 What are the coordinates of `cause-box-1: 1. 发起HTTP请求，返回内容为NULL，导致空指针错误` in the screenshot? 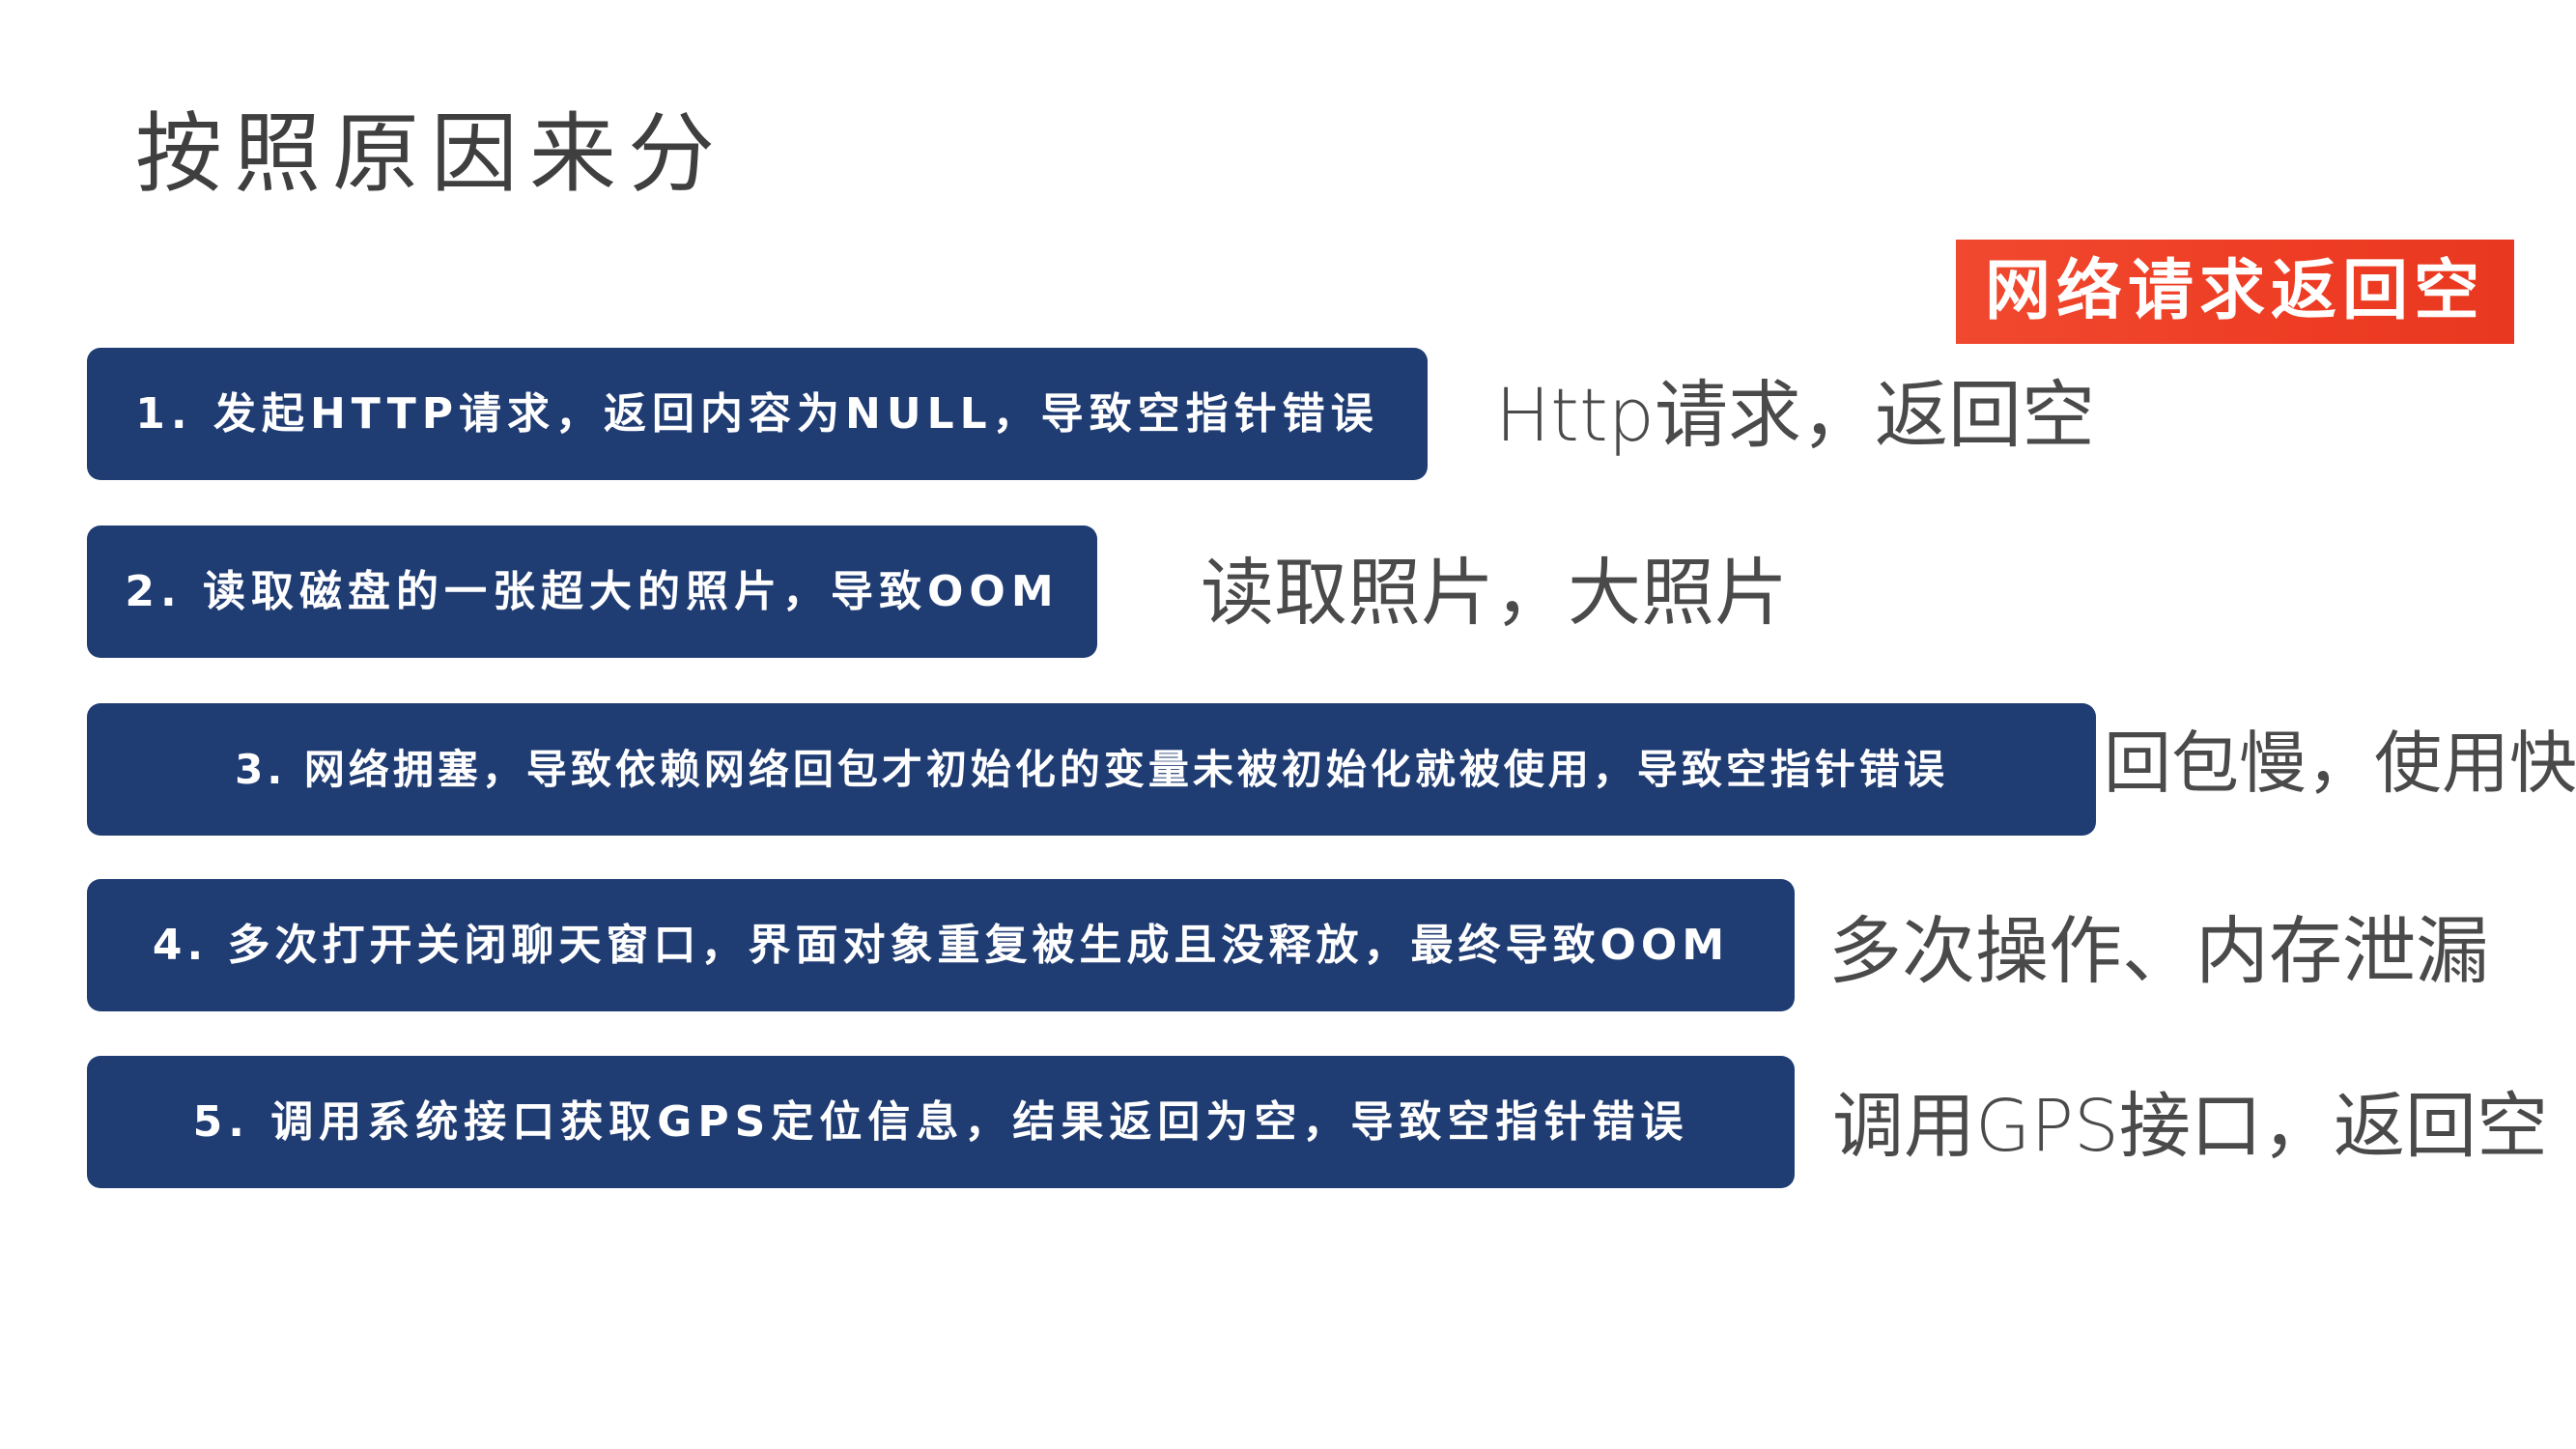 It's located at (757, 414).